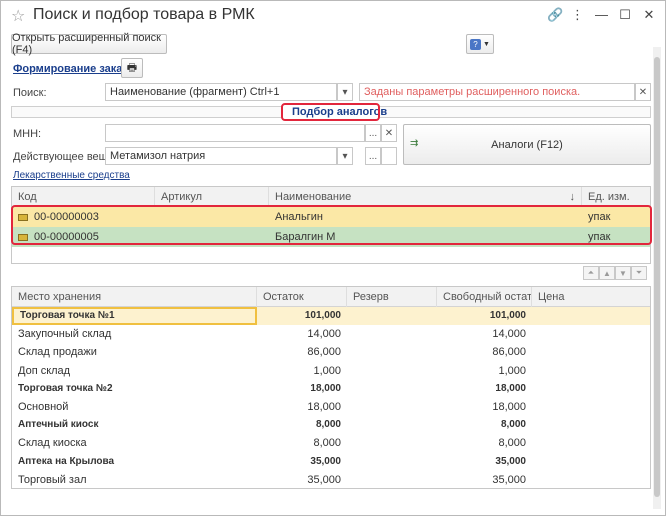 This screenshot has height=516, width=666. I want to click on row-free: 14,000, so click(509, 334).